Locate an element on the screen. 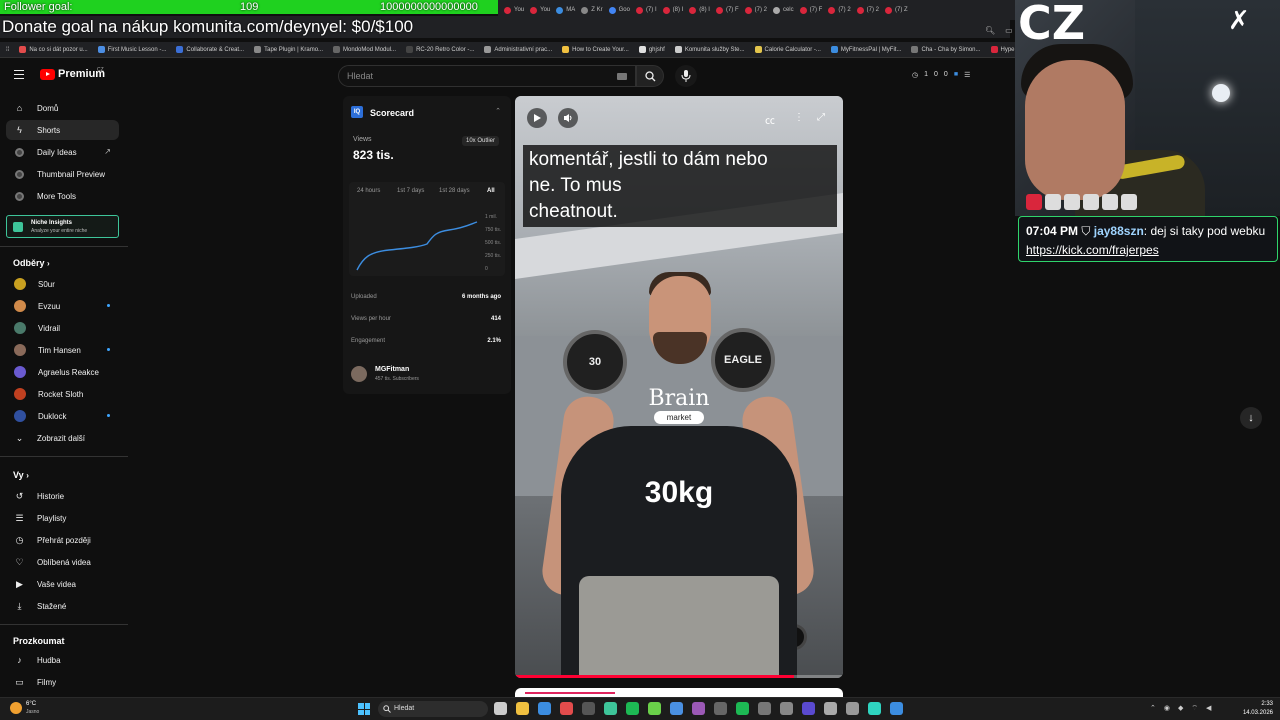 Image resolution: width=1280 pixels, height=720 pixels. youtube-logo: Premium is located at coordinates (72, 74).